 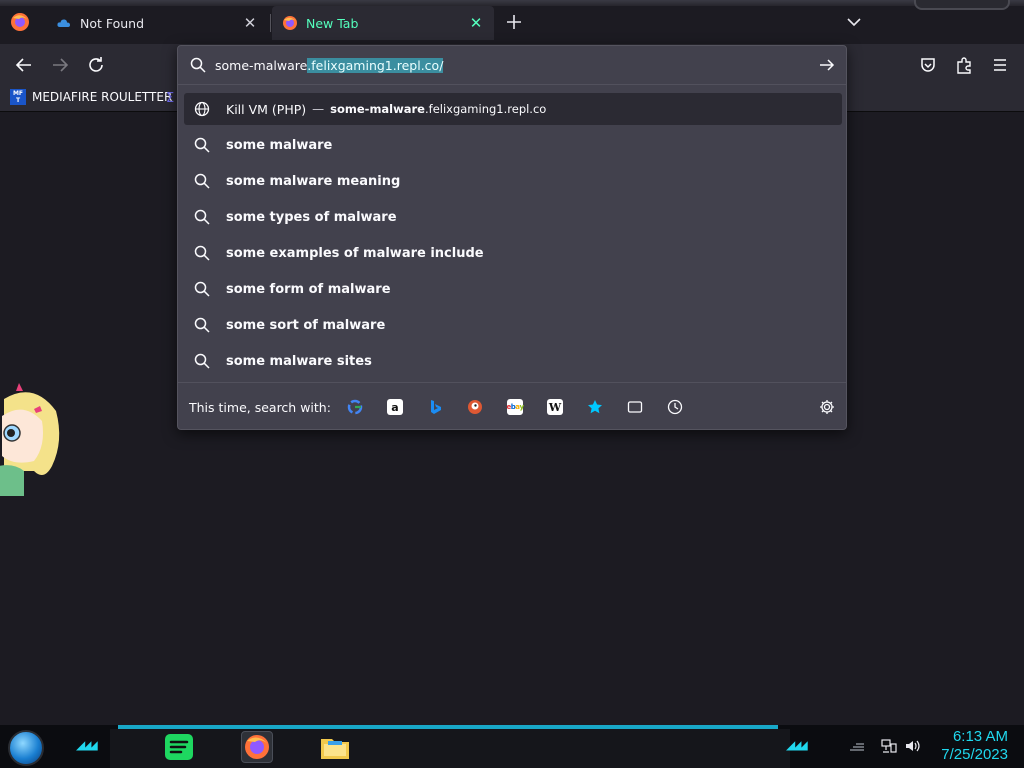 I want to click on firefox-taskbar-icon, so click(x=257, y=747).